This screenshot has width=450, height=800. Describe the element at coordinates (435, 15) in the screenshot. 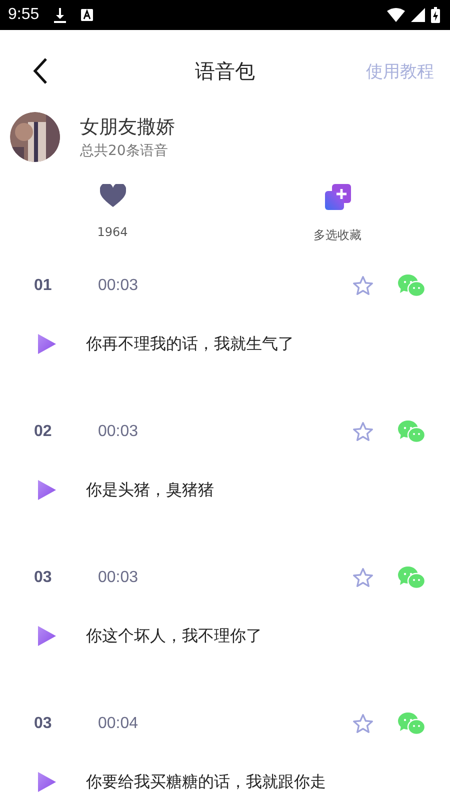

I see `battery-icon` at that location.